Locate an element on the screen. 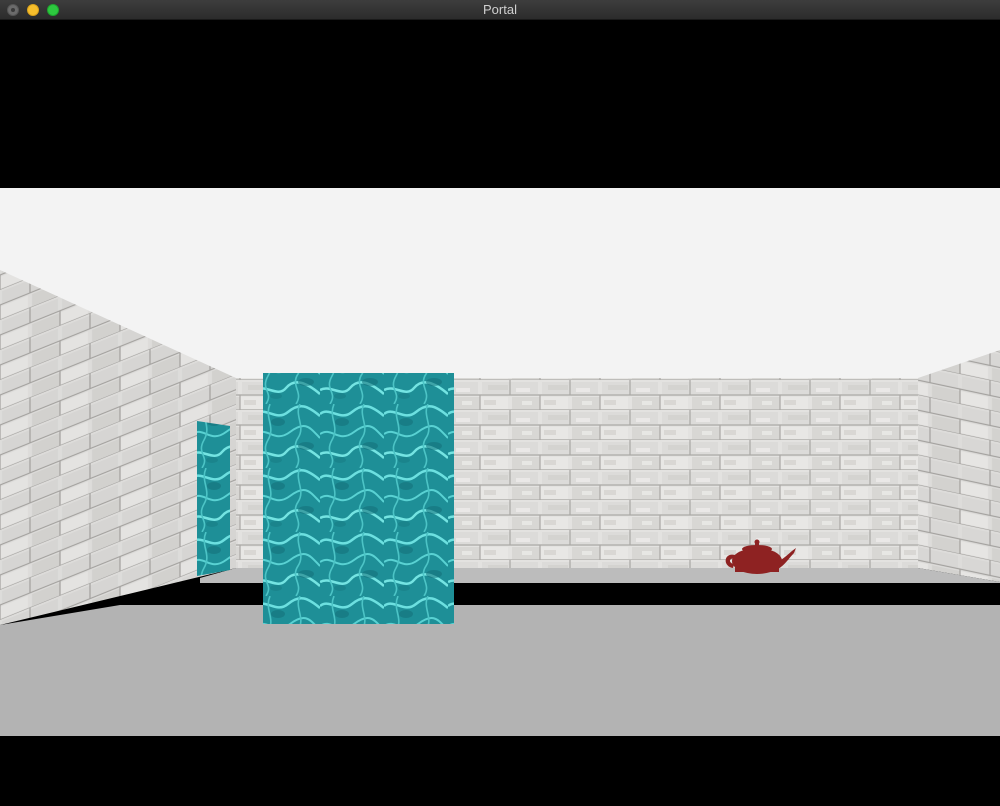 The image size is (1000, 806). void-bottom is located at coordinates (500, 771).